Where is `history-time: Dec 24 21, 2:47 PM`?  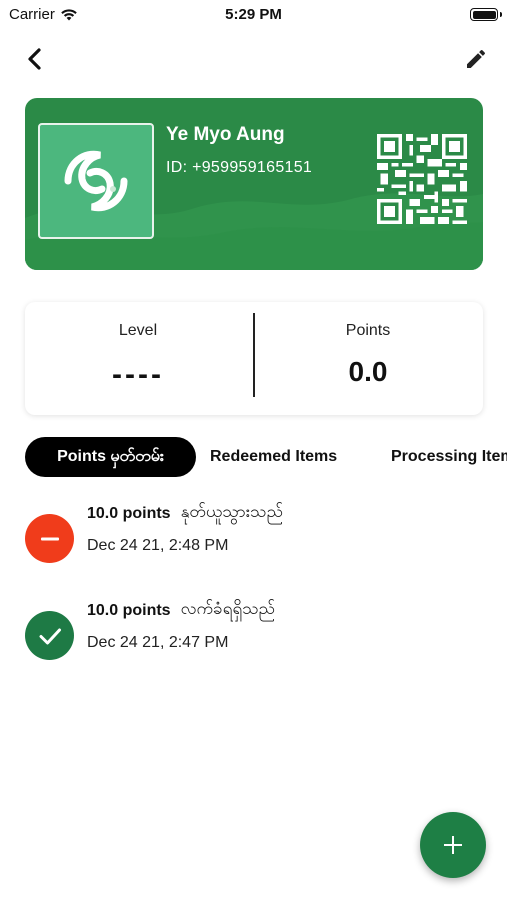 history-time: Dec 24 21, 2:47 PM is located at coordinates (158, 642).